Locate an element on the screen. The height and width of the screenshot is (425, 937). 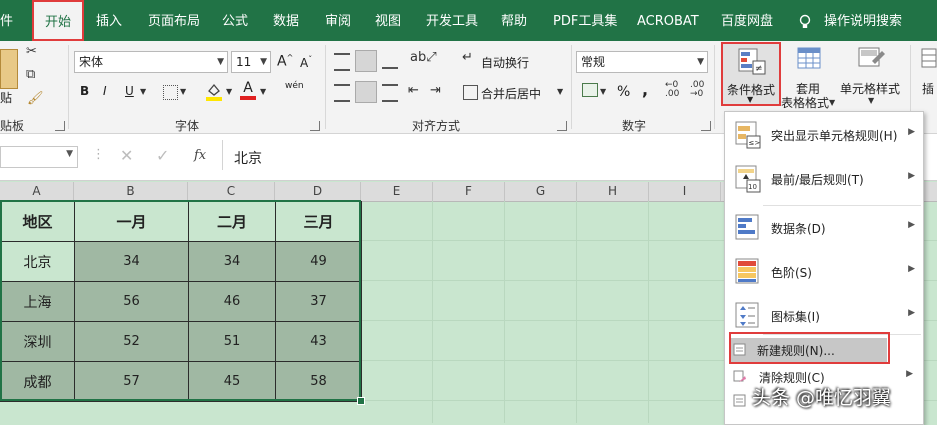
tab-review: 审阅 is located at coordinates (338, 20).